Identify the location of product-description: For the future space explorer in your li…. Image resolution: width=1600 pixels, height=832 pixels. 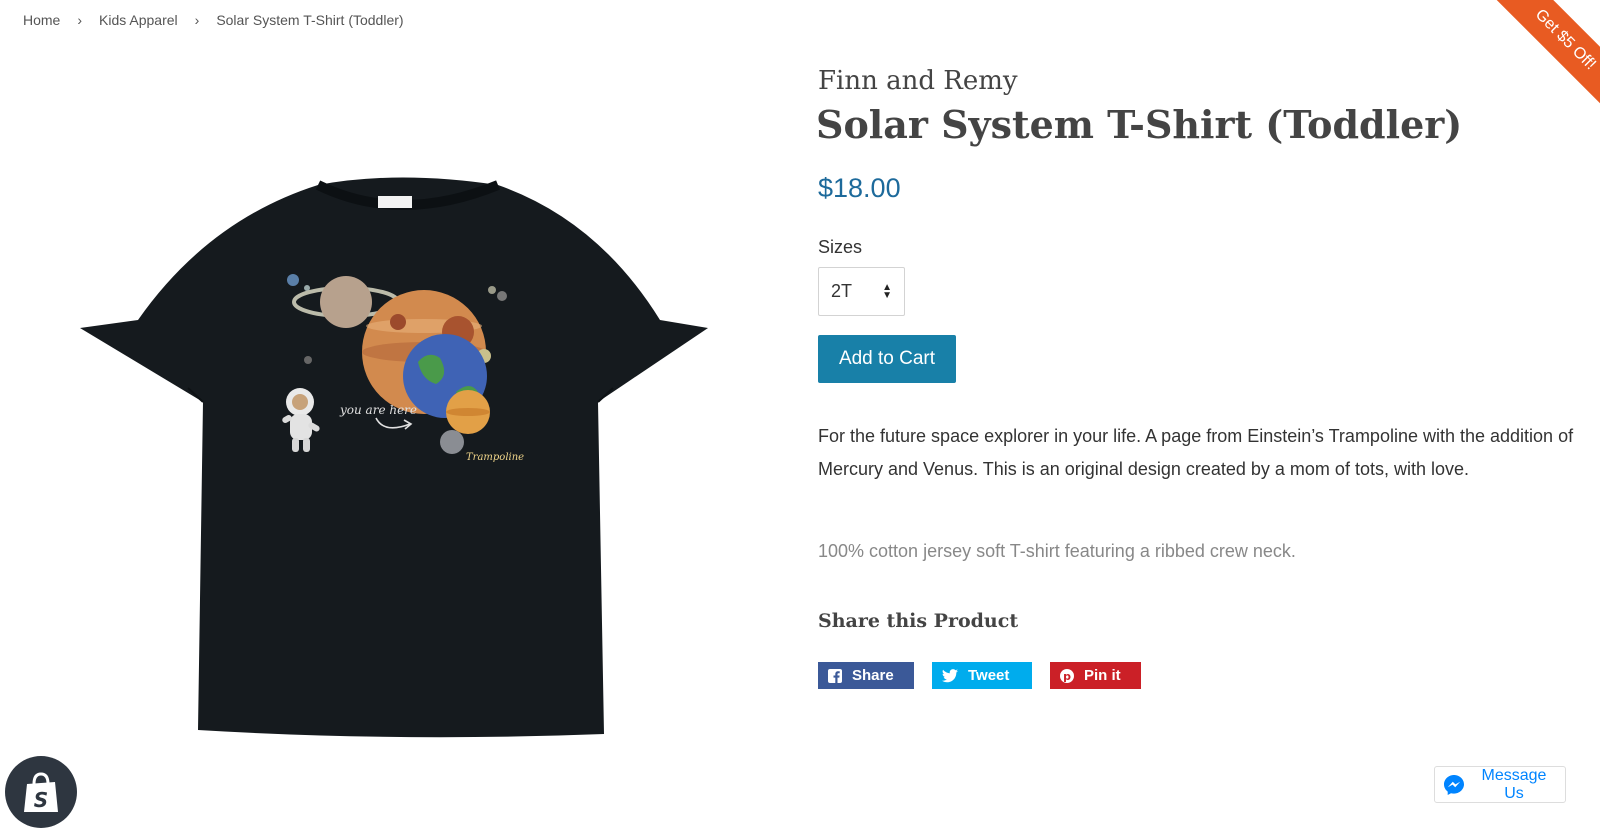
(1196, 452).